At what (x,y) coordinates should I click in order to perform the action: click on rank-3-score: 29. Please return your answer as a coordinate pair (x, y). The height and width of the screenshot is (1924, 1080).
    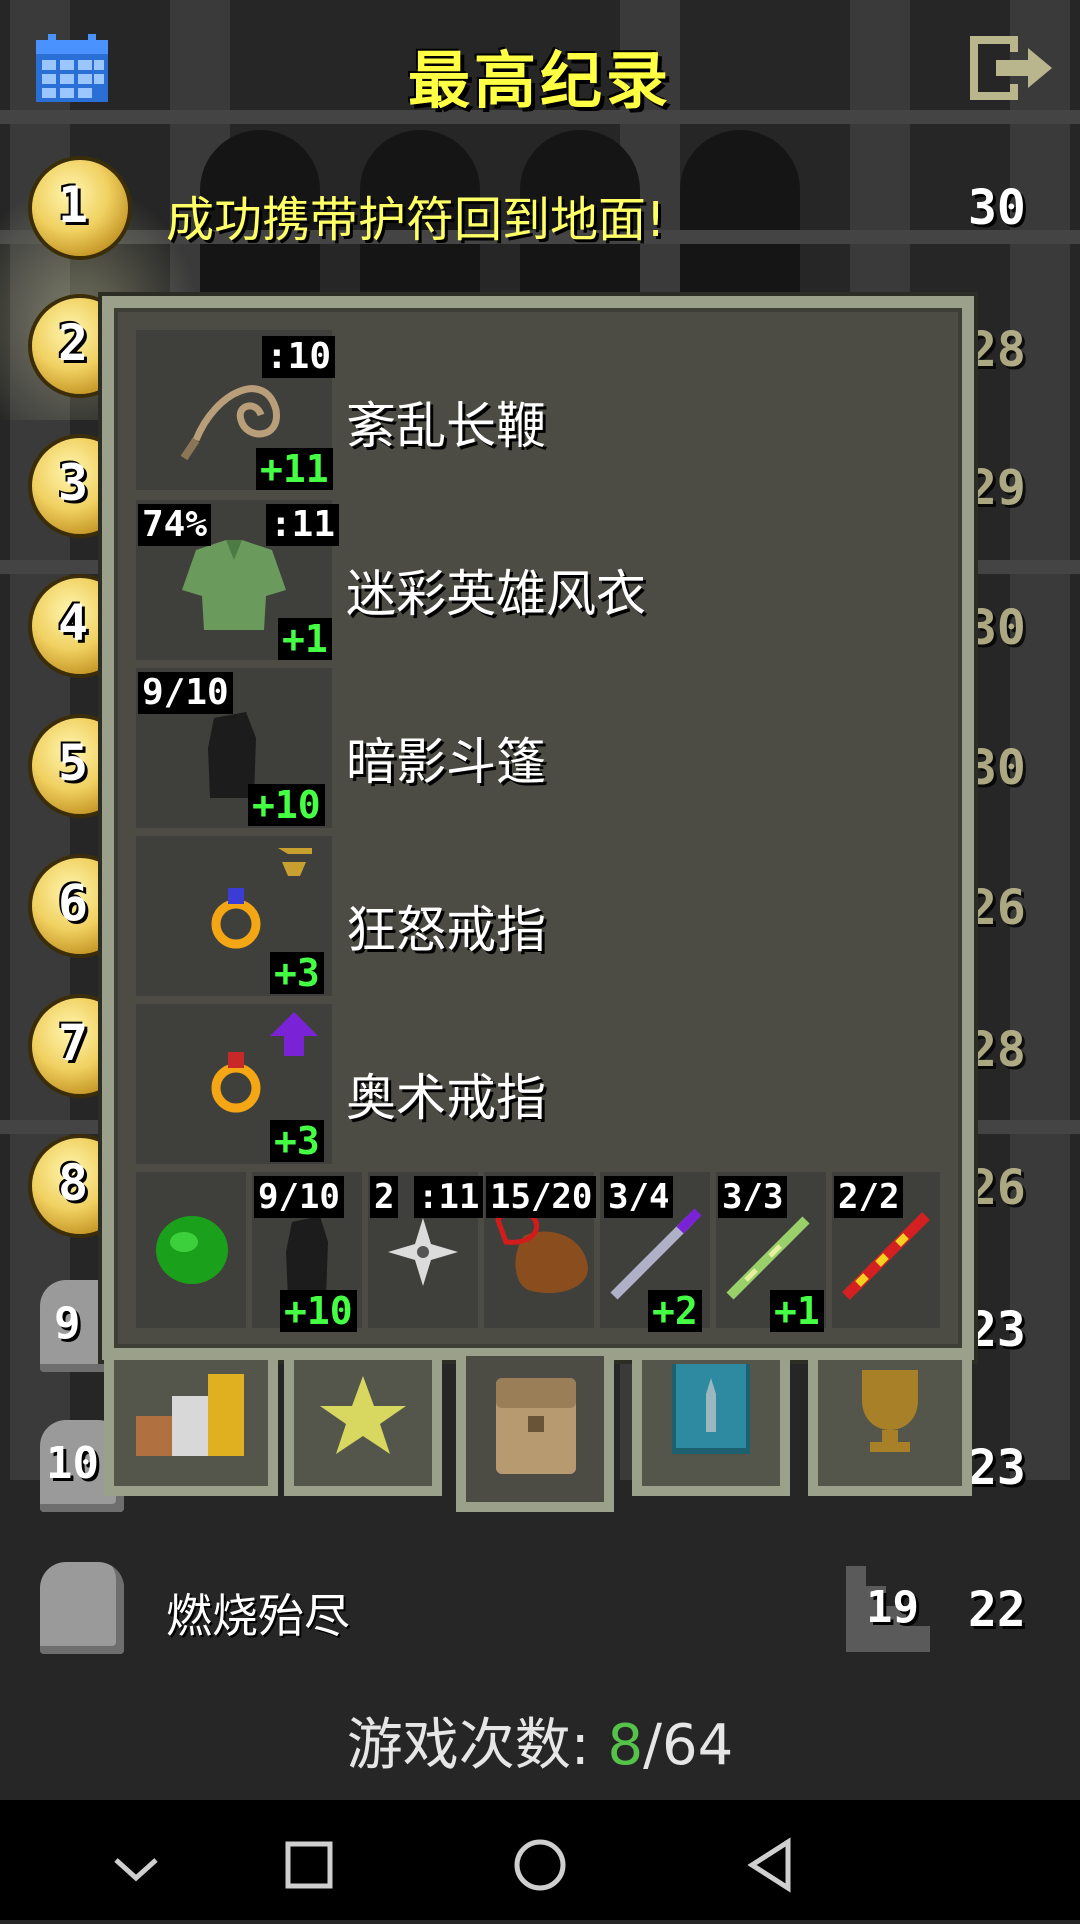
    Looking at the image, I should click on (997, 488).